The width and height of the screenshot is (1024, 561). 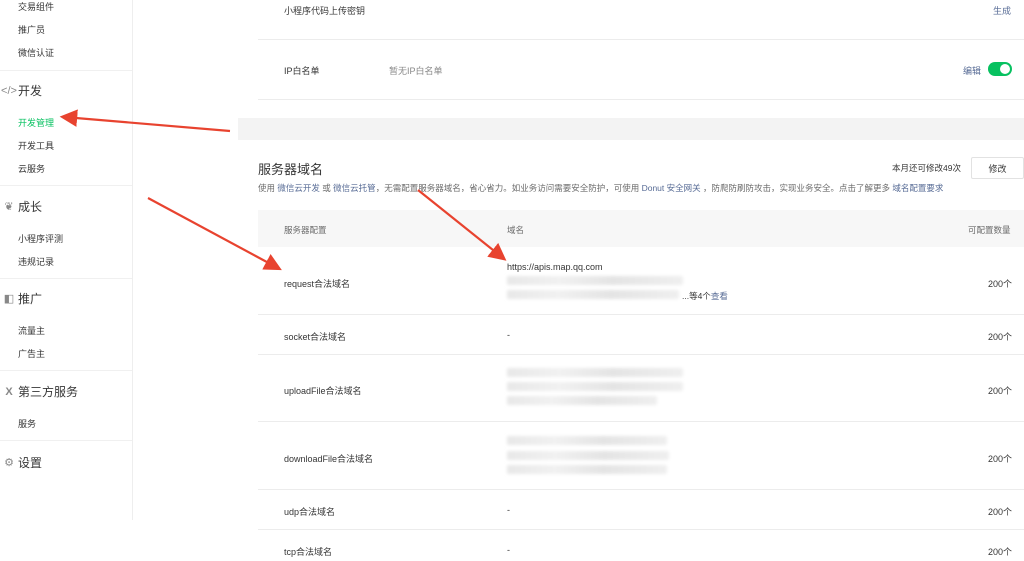 What do you see at coordinates (641, 228) in the screenshot?
I see `table-header` at bounding box center [641, 228].